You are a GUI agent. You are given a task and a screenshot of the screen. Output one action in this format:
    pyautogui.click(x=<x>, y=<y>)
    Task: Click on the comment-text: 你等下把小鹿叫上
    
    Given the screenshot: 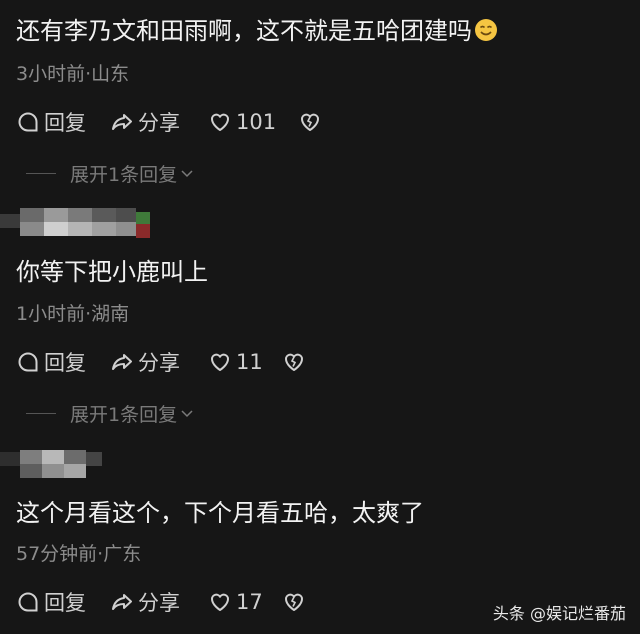 What is the action you would take?
    pyautogui.click(x=112, y=272)
    